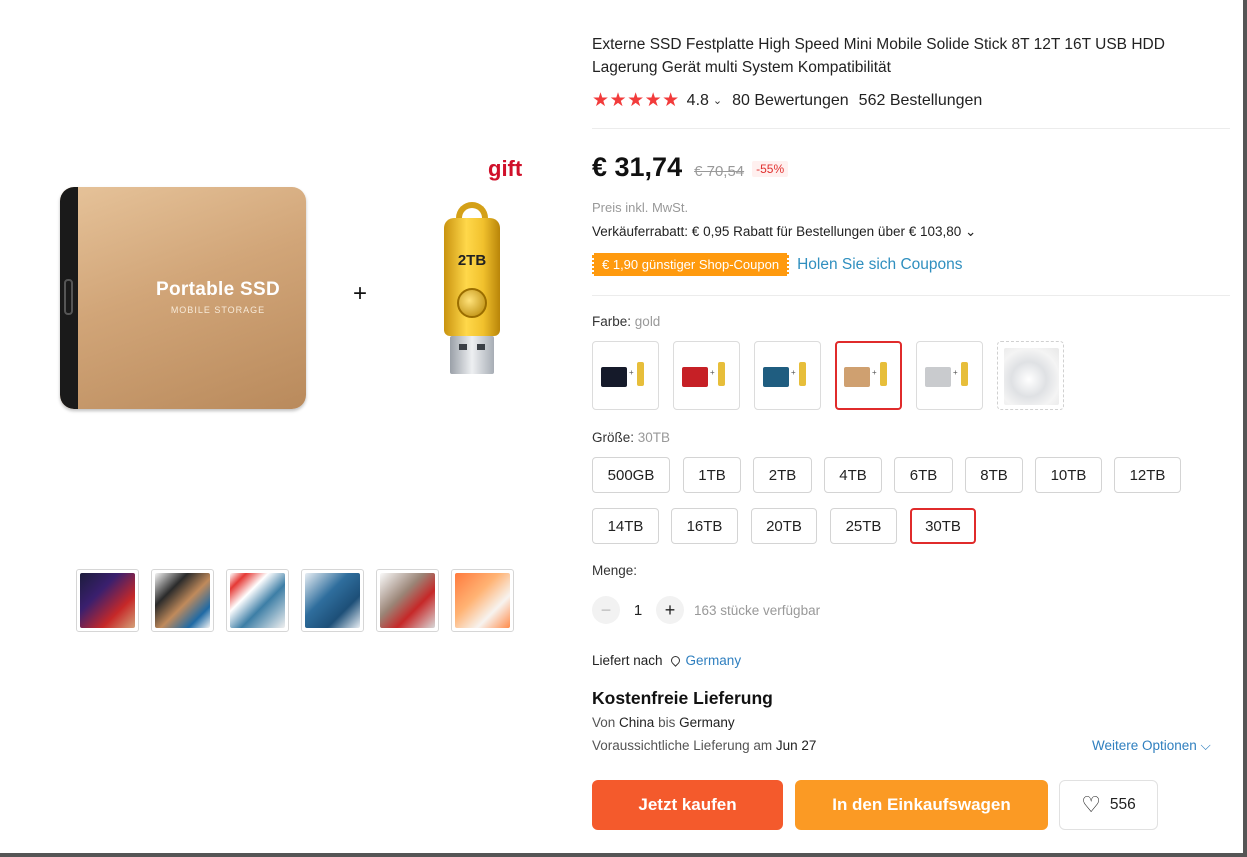  What do you see at coordinates (790, 101) in the screenshot?
I see `reviews-link: 80 Bewertungen` at bounding box center [790, 101].